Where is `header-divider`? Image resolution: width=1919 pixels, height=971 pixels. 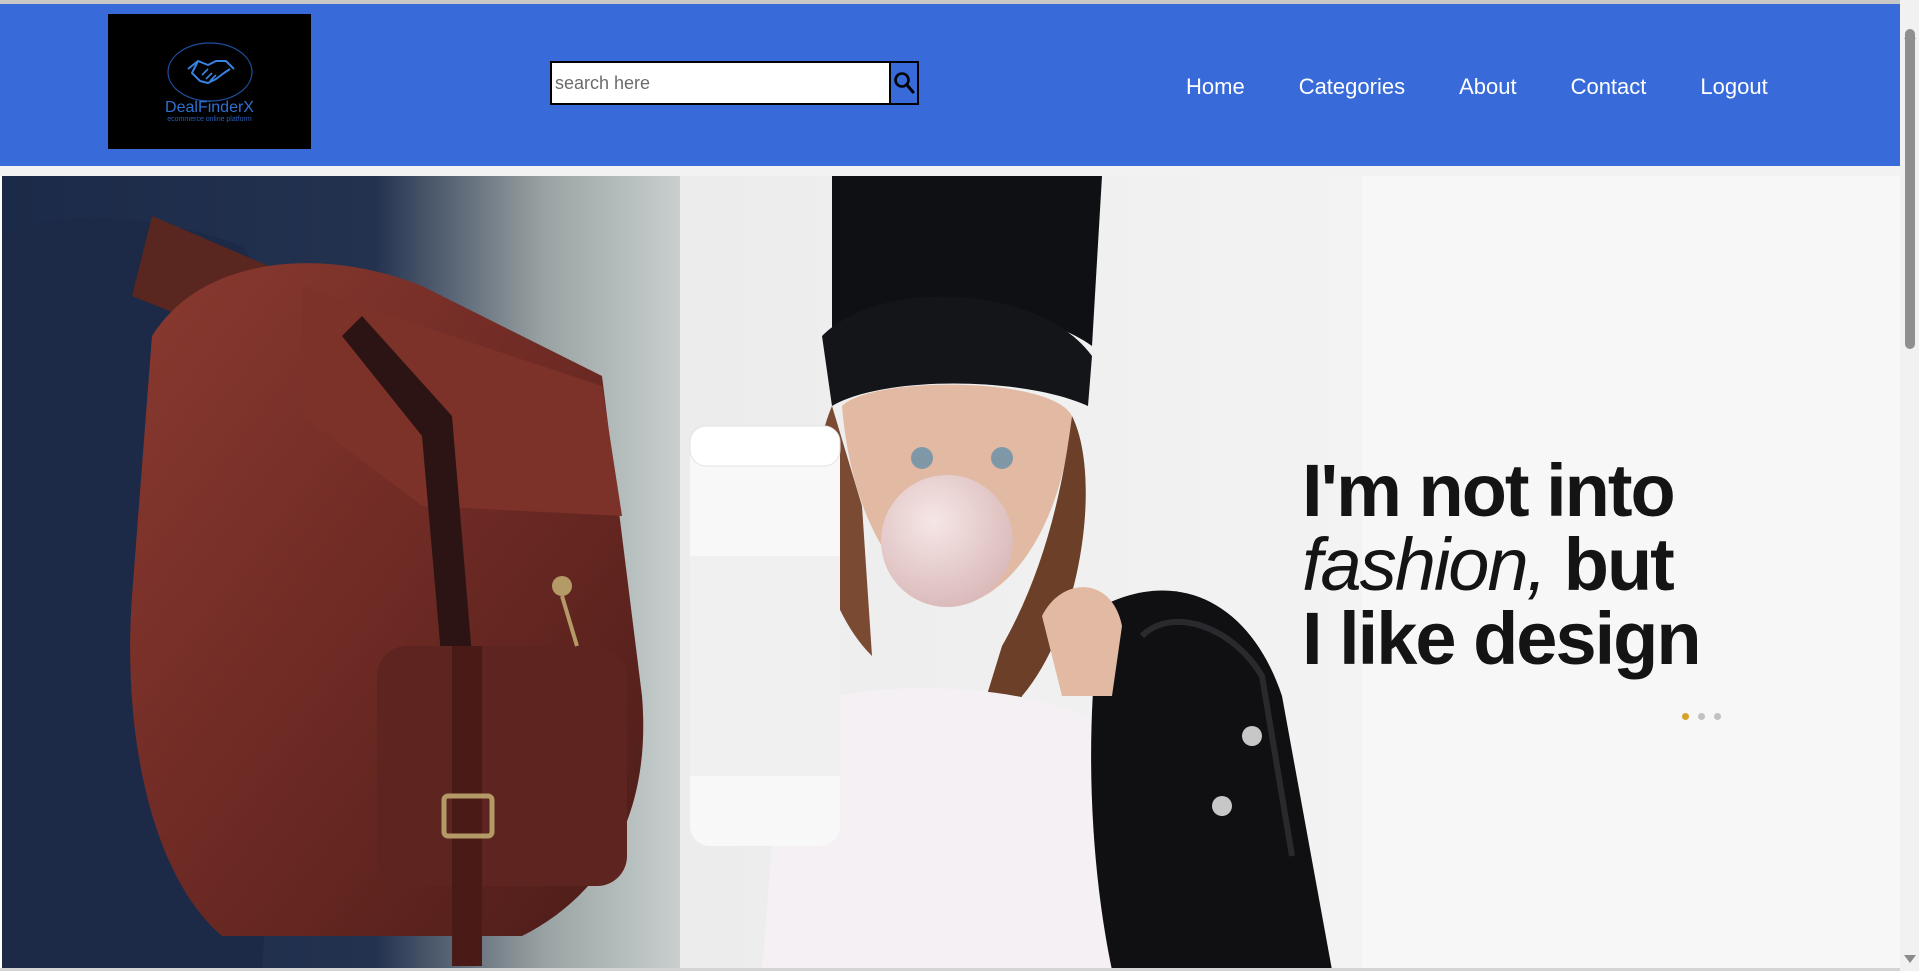 header-divider is located at coordinates (950, 171).